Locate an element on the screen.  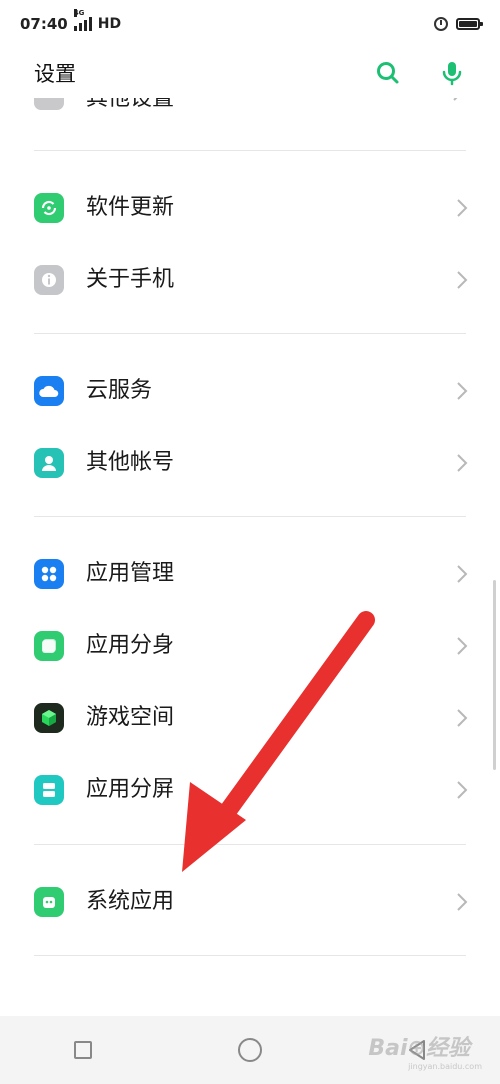
voice-search-button is located at coordinates (452, 73).